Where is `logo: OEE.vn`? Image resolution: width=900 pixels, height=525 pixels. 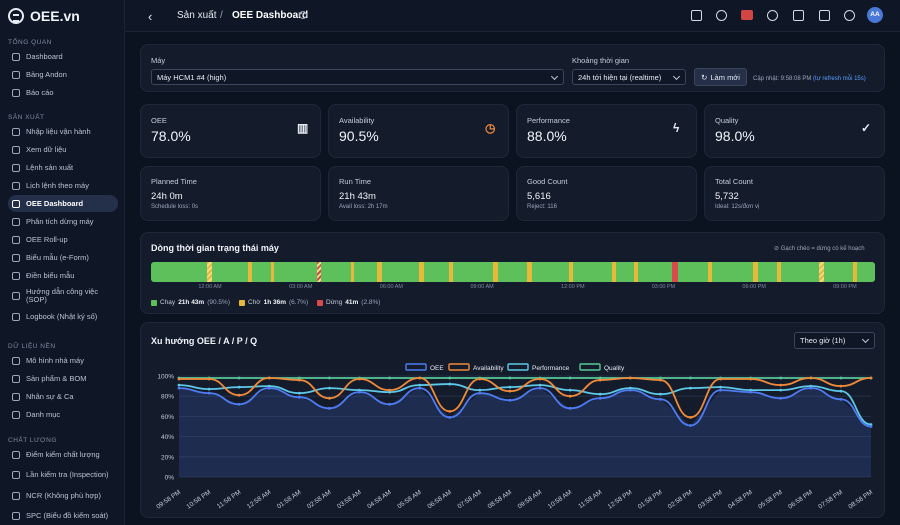
logo: OEE.vn is located at coordinates (44, 16).